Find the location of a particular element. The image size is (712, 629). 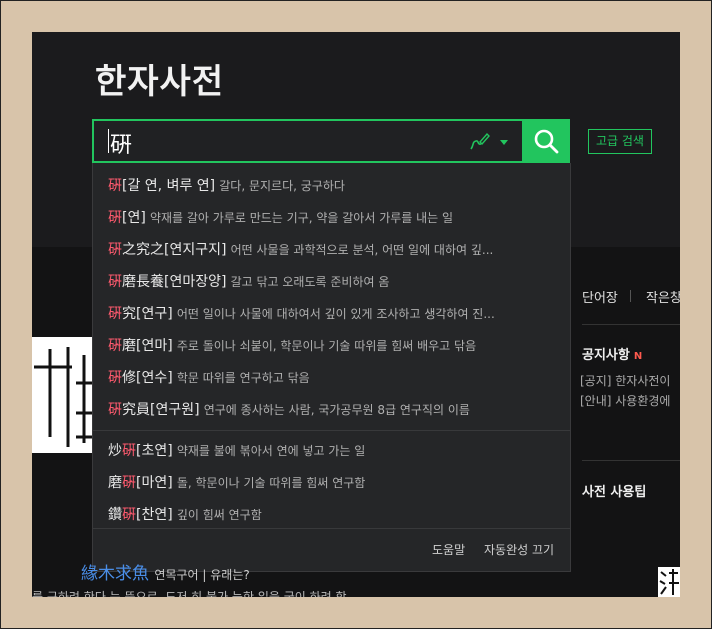

autocomplete-item: 炒硏[초연] 약재를 불에 볶아서 연에 넣고 가는 일 is located at coordinates (330, 450).